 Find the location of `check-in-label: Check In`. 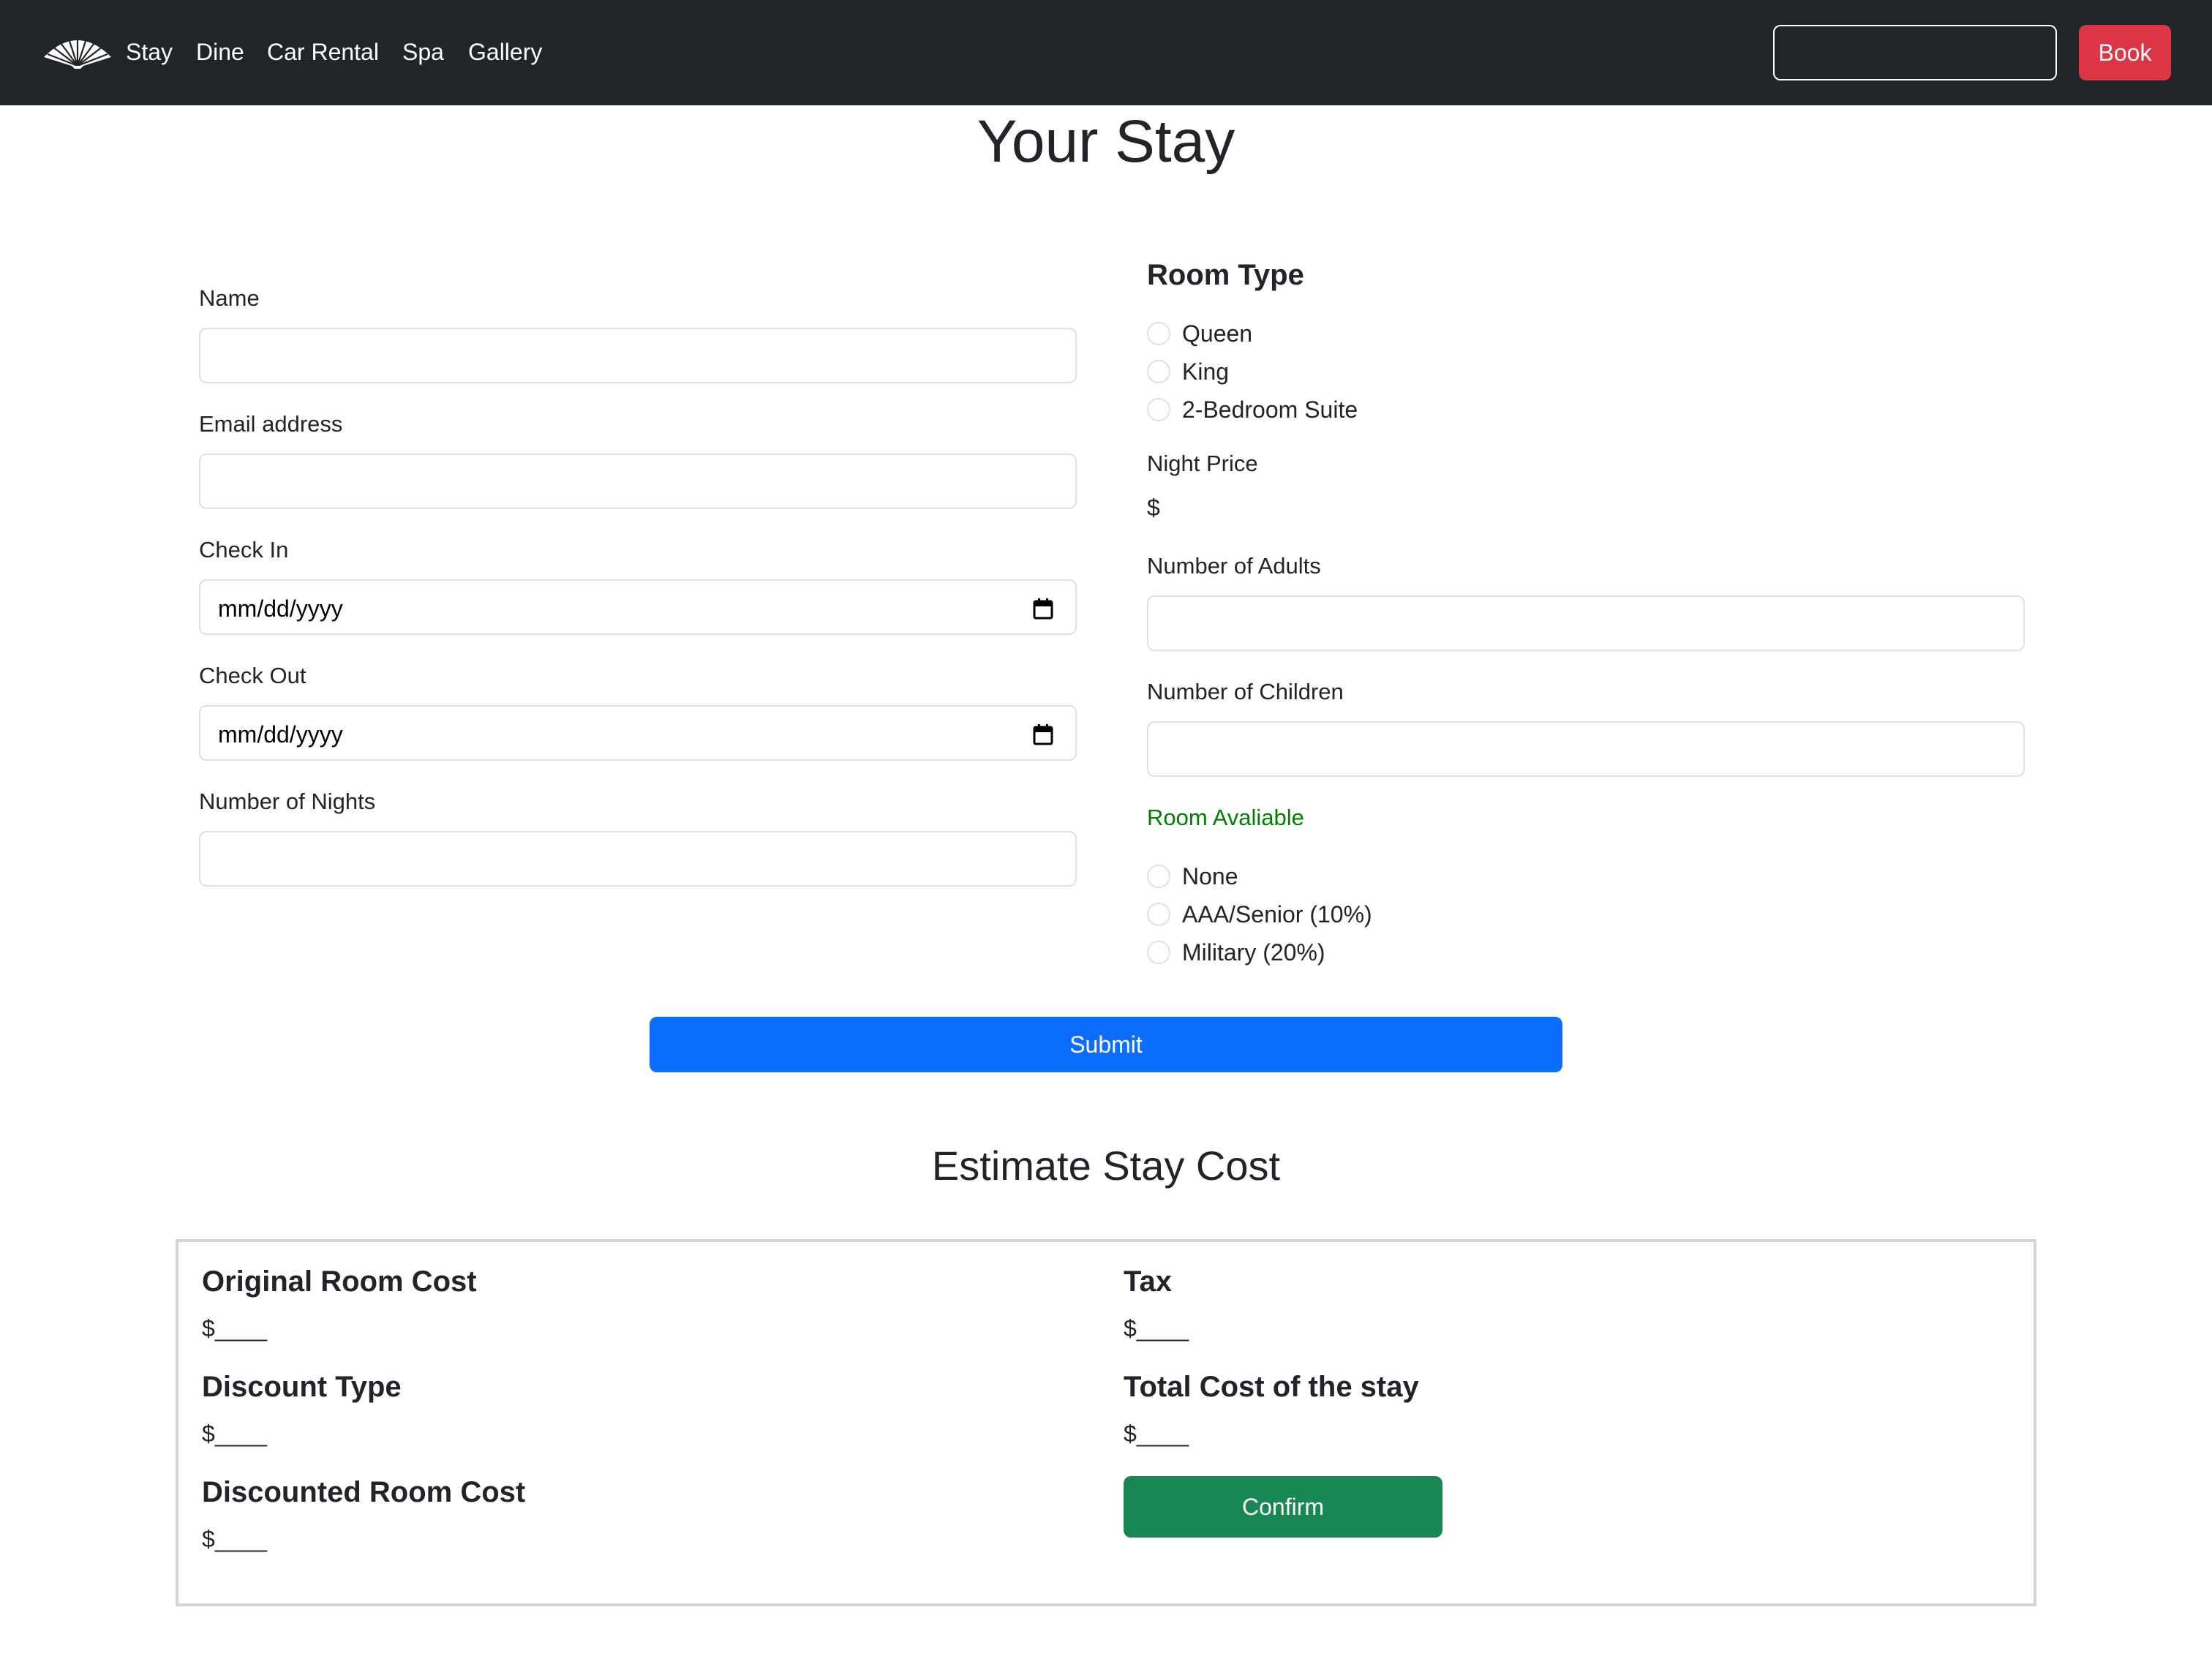

check-in-label: Check In is located at coordinates (244, 550).